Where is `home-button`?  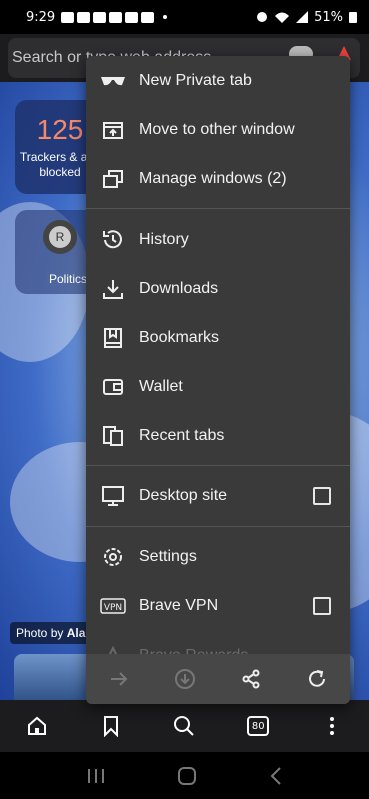 home-button is located at coordinates (37, 726).